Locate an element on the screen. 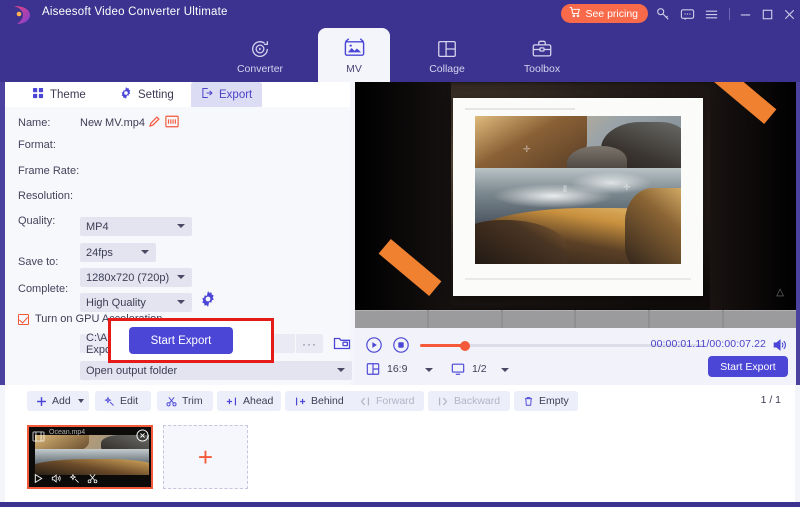 The height and width of the screenshot is (507, 800). name-value: New MV.mp4 is located at coordinates (113, 123).